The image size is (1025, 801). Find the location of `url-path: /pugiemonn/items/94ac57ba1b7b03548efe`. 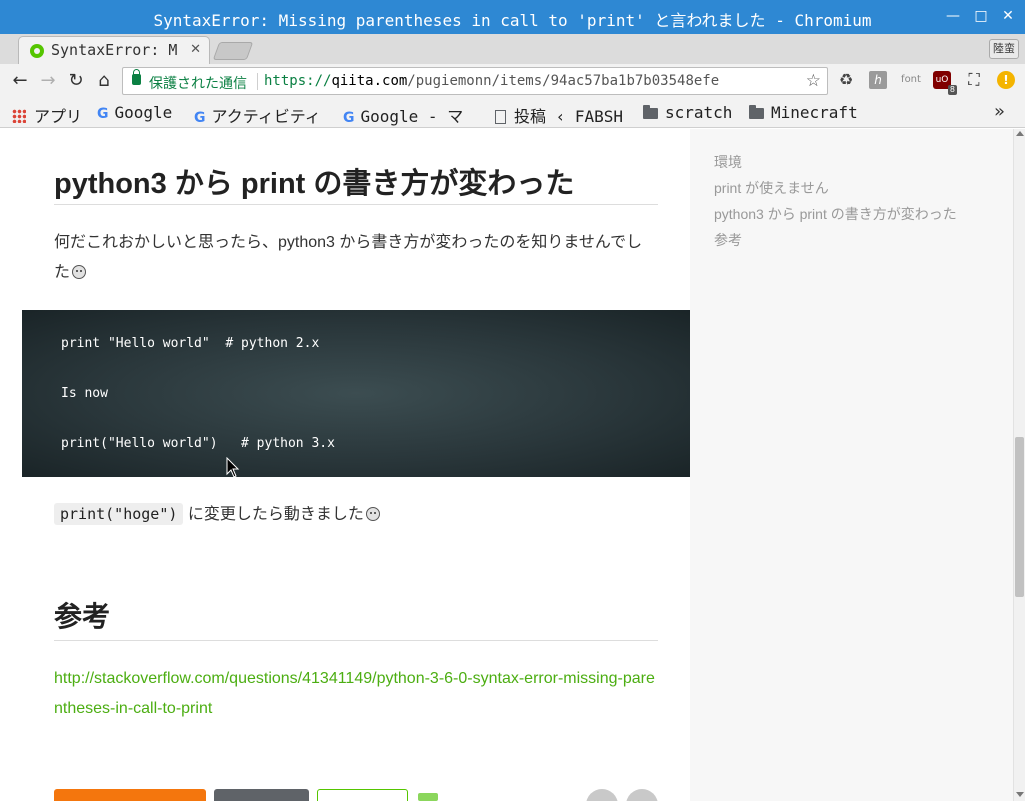

url-path: /pugiemonn/items/94ac57ba1b7b03548efe is located at coordinates (563, 81).